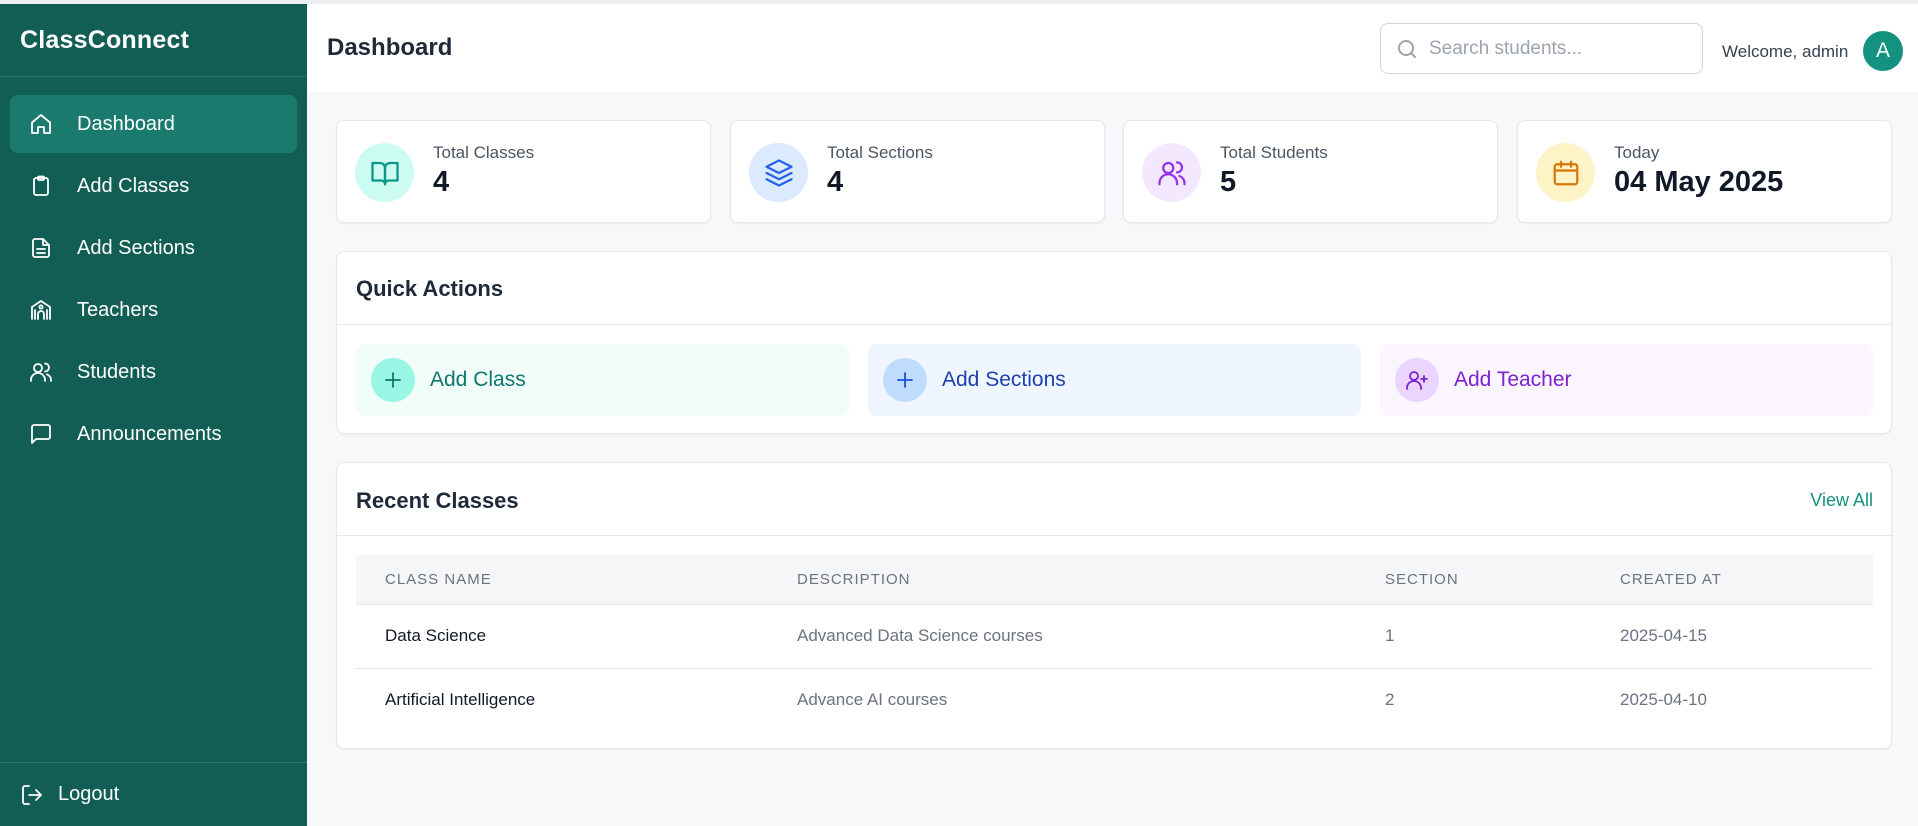  I want to click on add-class-button: Add Class, so click(602, 380).